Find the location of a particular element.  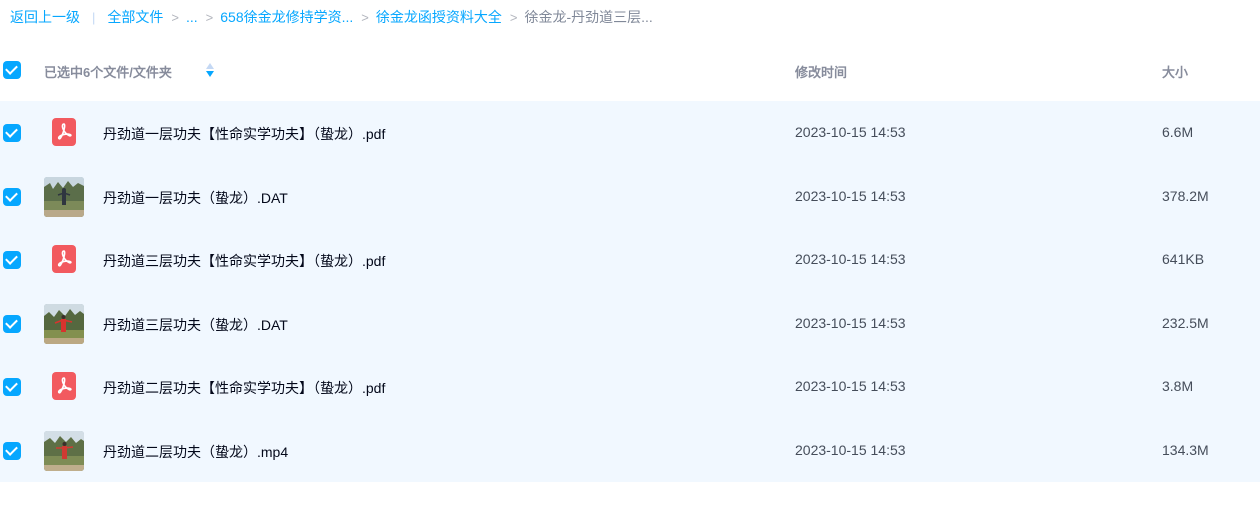

file-name: 丹劲道三层功夫【性命实学功夫】（蛰龙）.pdf is located at coordinates (244, 261).